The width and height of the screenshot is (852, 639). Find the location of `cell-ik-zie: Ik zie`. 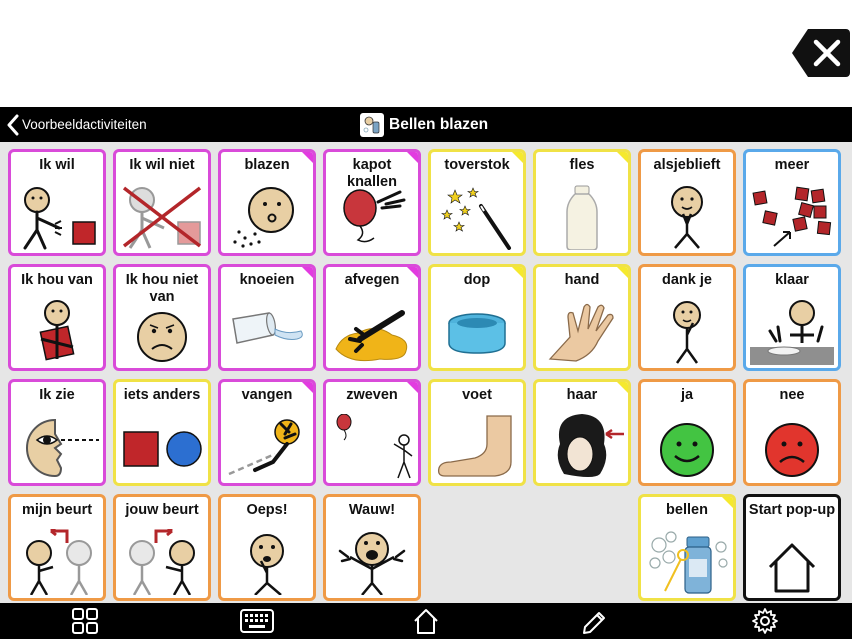

cell-ik-zie: Ik zie is located at coordinates (57, 432).